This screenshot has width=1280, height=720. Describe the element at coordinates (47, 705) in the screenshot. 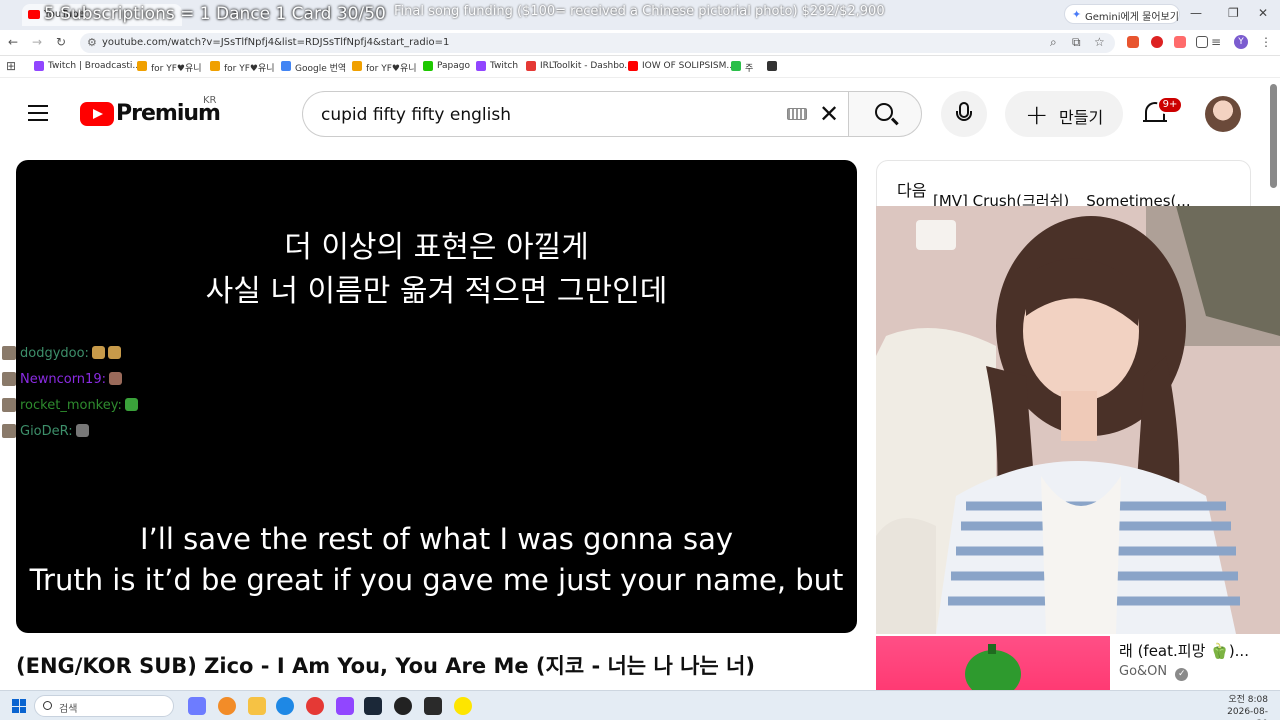

I see `search-icon` at that location.